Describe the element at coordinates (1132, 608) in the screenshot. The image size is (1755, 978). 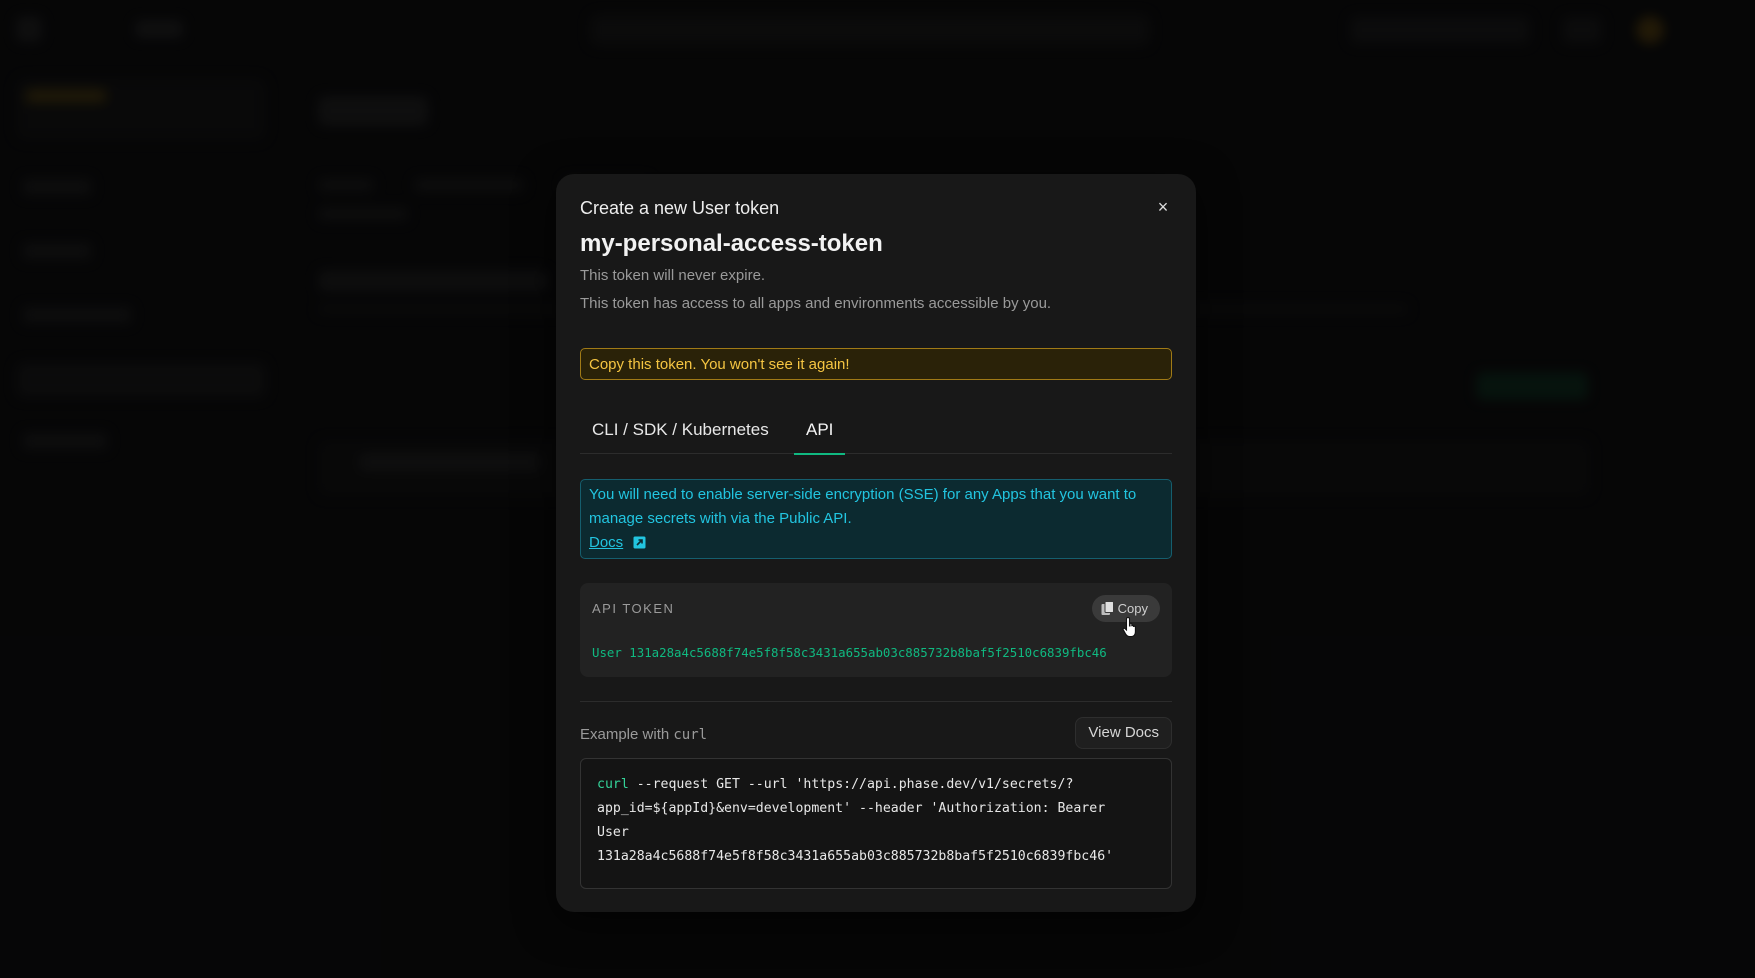
I see `copy-button-label: Copy` at that location.